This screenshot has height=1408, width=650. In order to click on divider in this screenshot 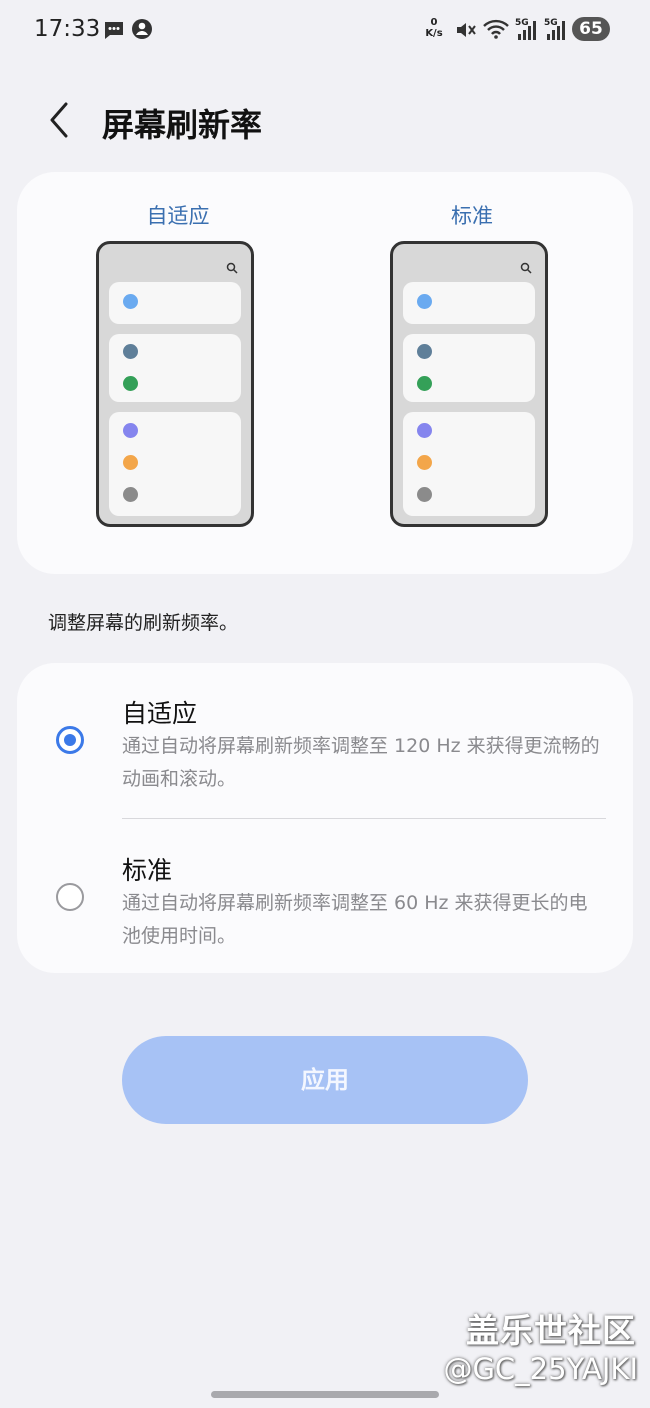, I will do `click(364, 818)`.